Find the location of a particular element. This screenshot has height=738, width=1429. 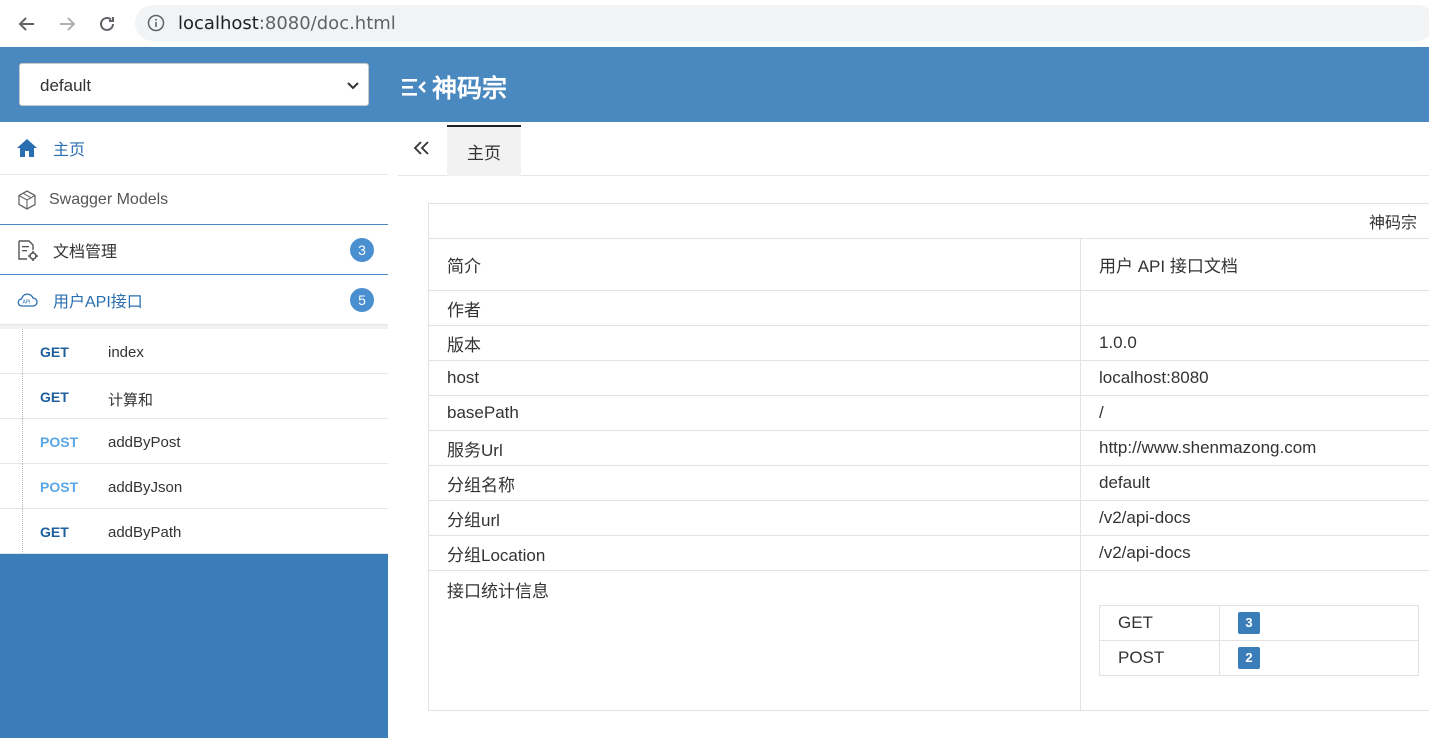

sidebar-item-docs: 文档管理 3 is located at coordinates (194, 250).